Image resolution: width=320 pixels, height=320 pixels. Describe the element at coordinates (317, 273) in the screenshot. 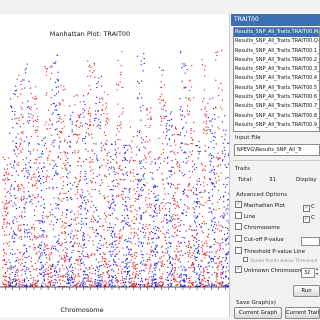

I see `spinner-down-icon: ▾` at that location.